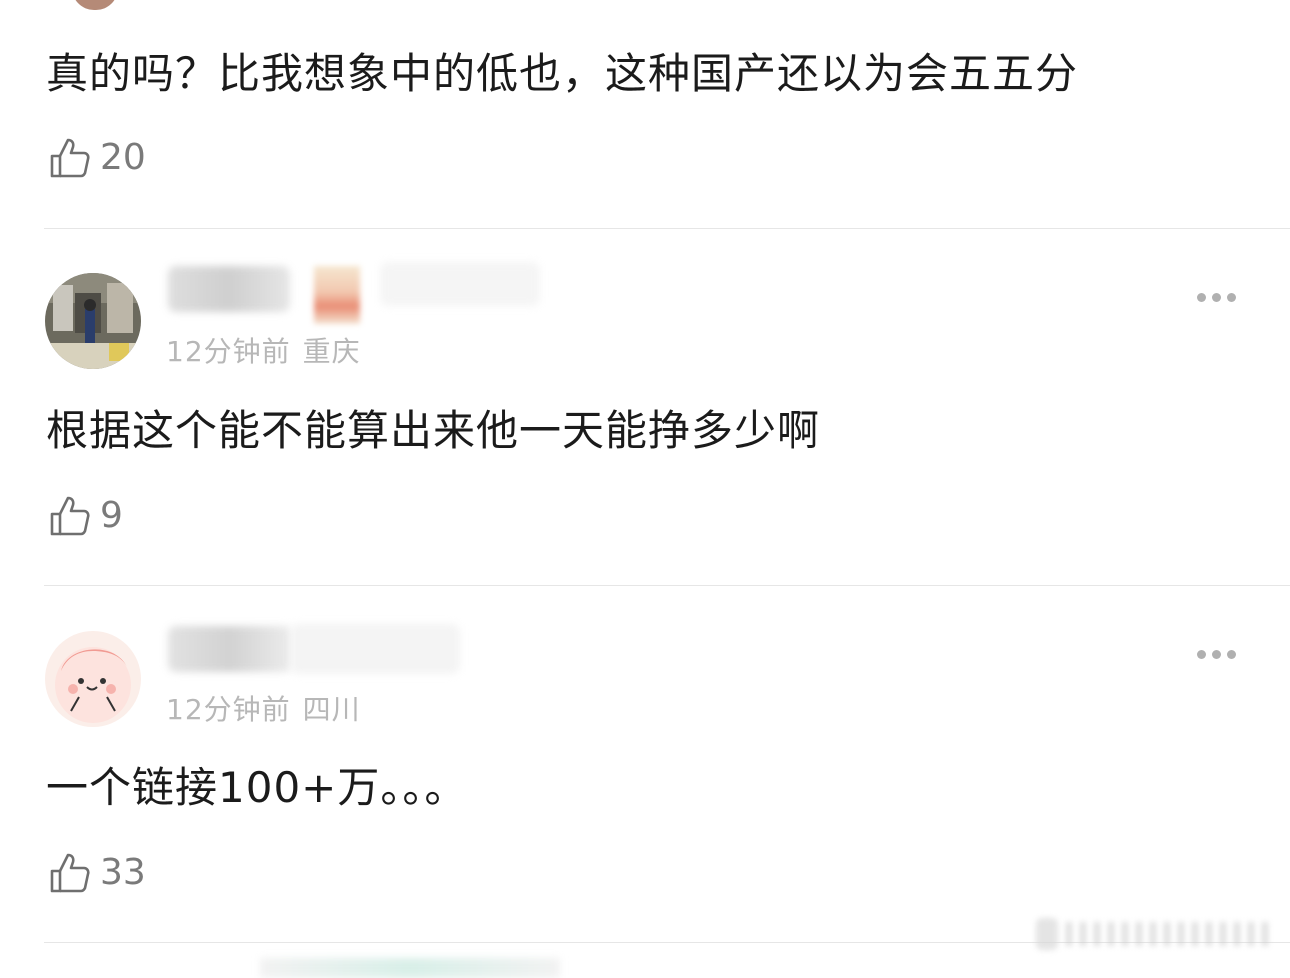 The height and width of the screenshot is (978, 1290). I want to click on comment-text: 一个链接100+万。。。, so click(257, 787).